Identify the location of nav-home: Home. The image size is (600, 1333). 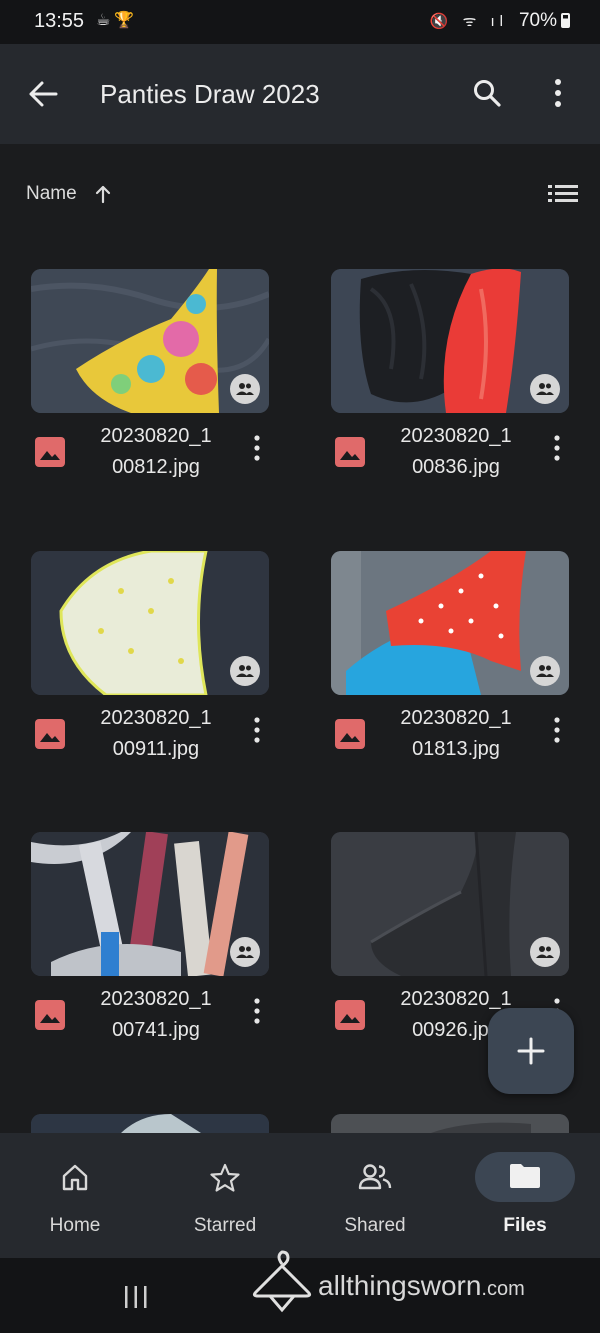
(75, 1195).